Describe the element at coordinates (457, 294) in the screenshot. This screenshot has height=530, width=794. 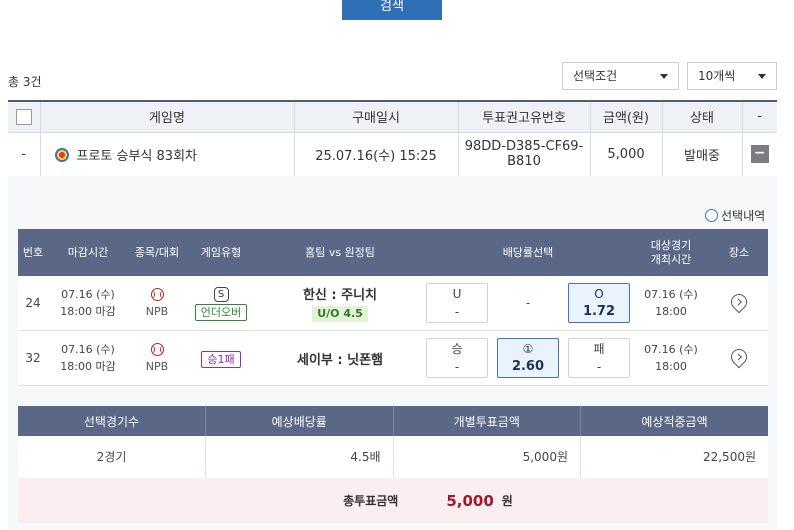
I see `odds-label: U` at that location.